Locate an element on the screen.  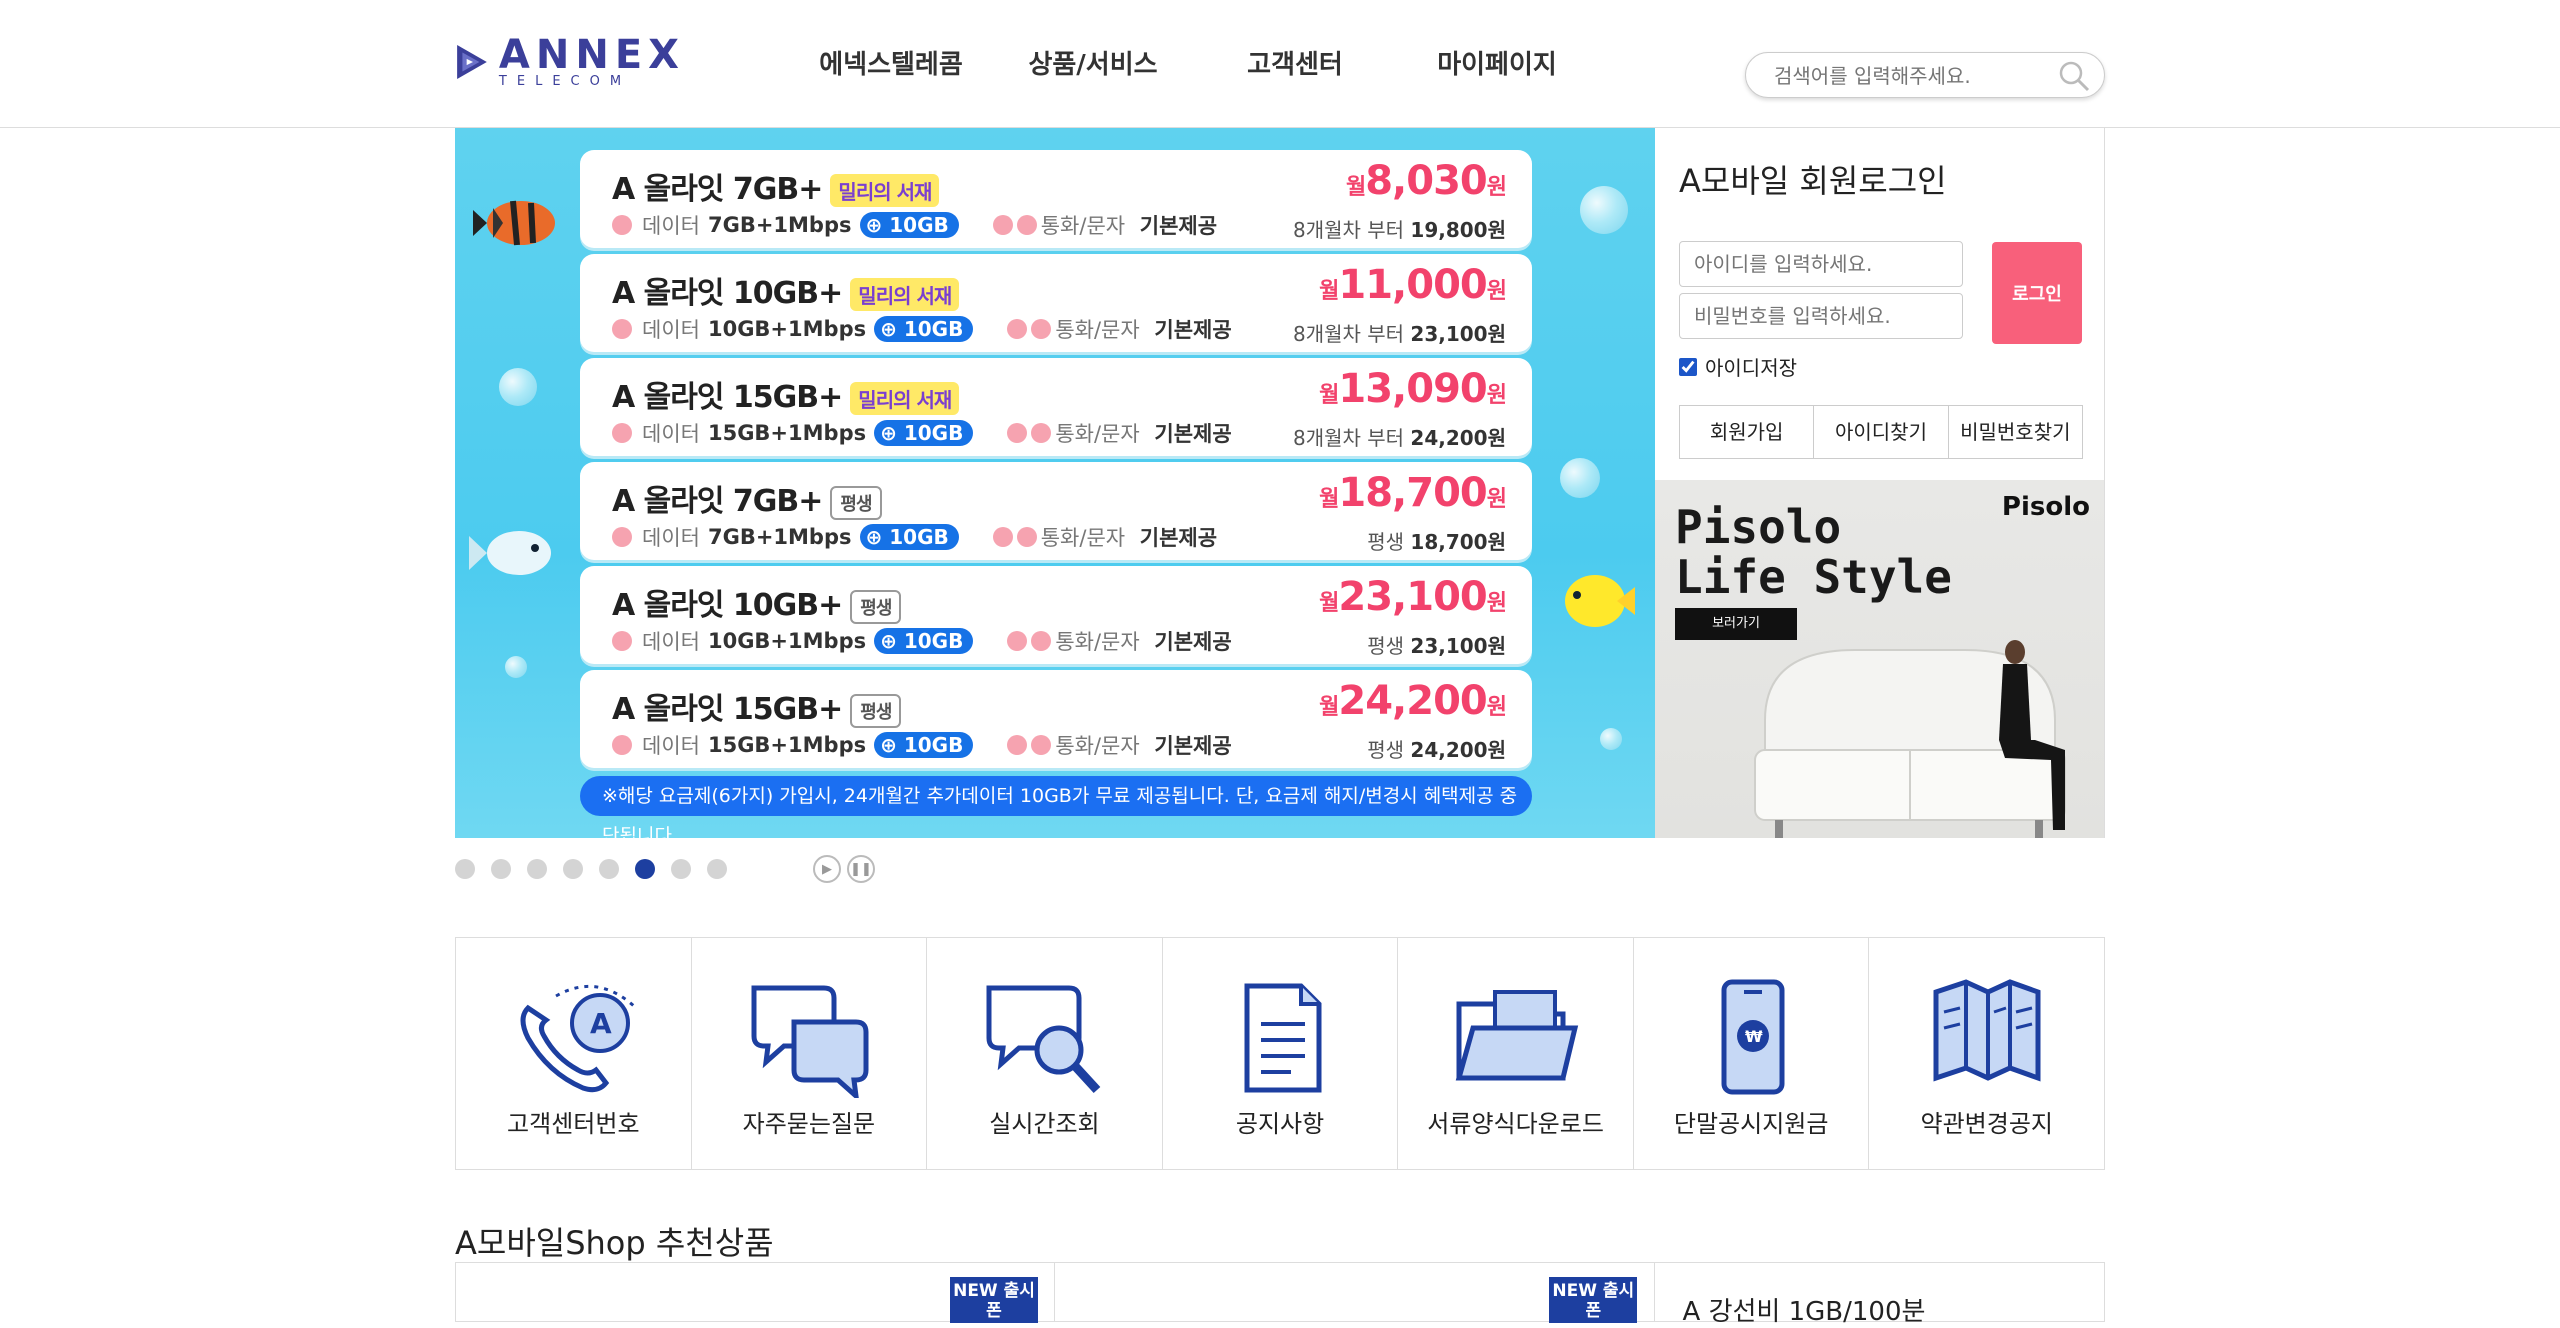
nav-item-support: 고객센터 is located at coordinates (1295, 62).